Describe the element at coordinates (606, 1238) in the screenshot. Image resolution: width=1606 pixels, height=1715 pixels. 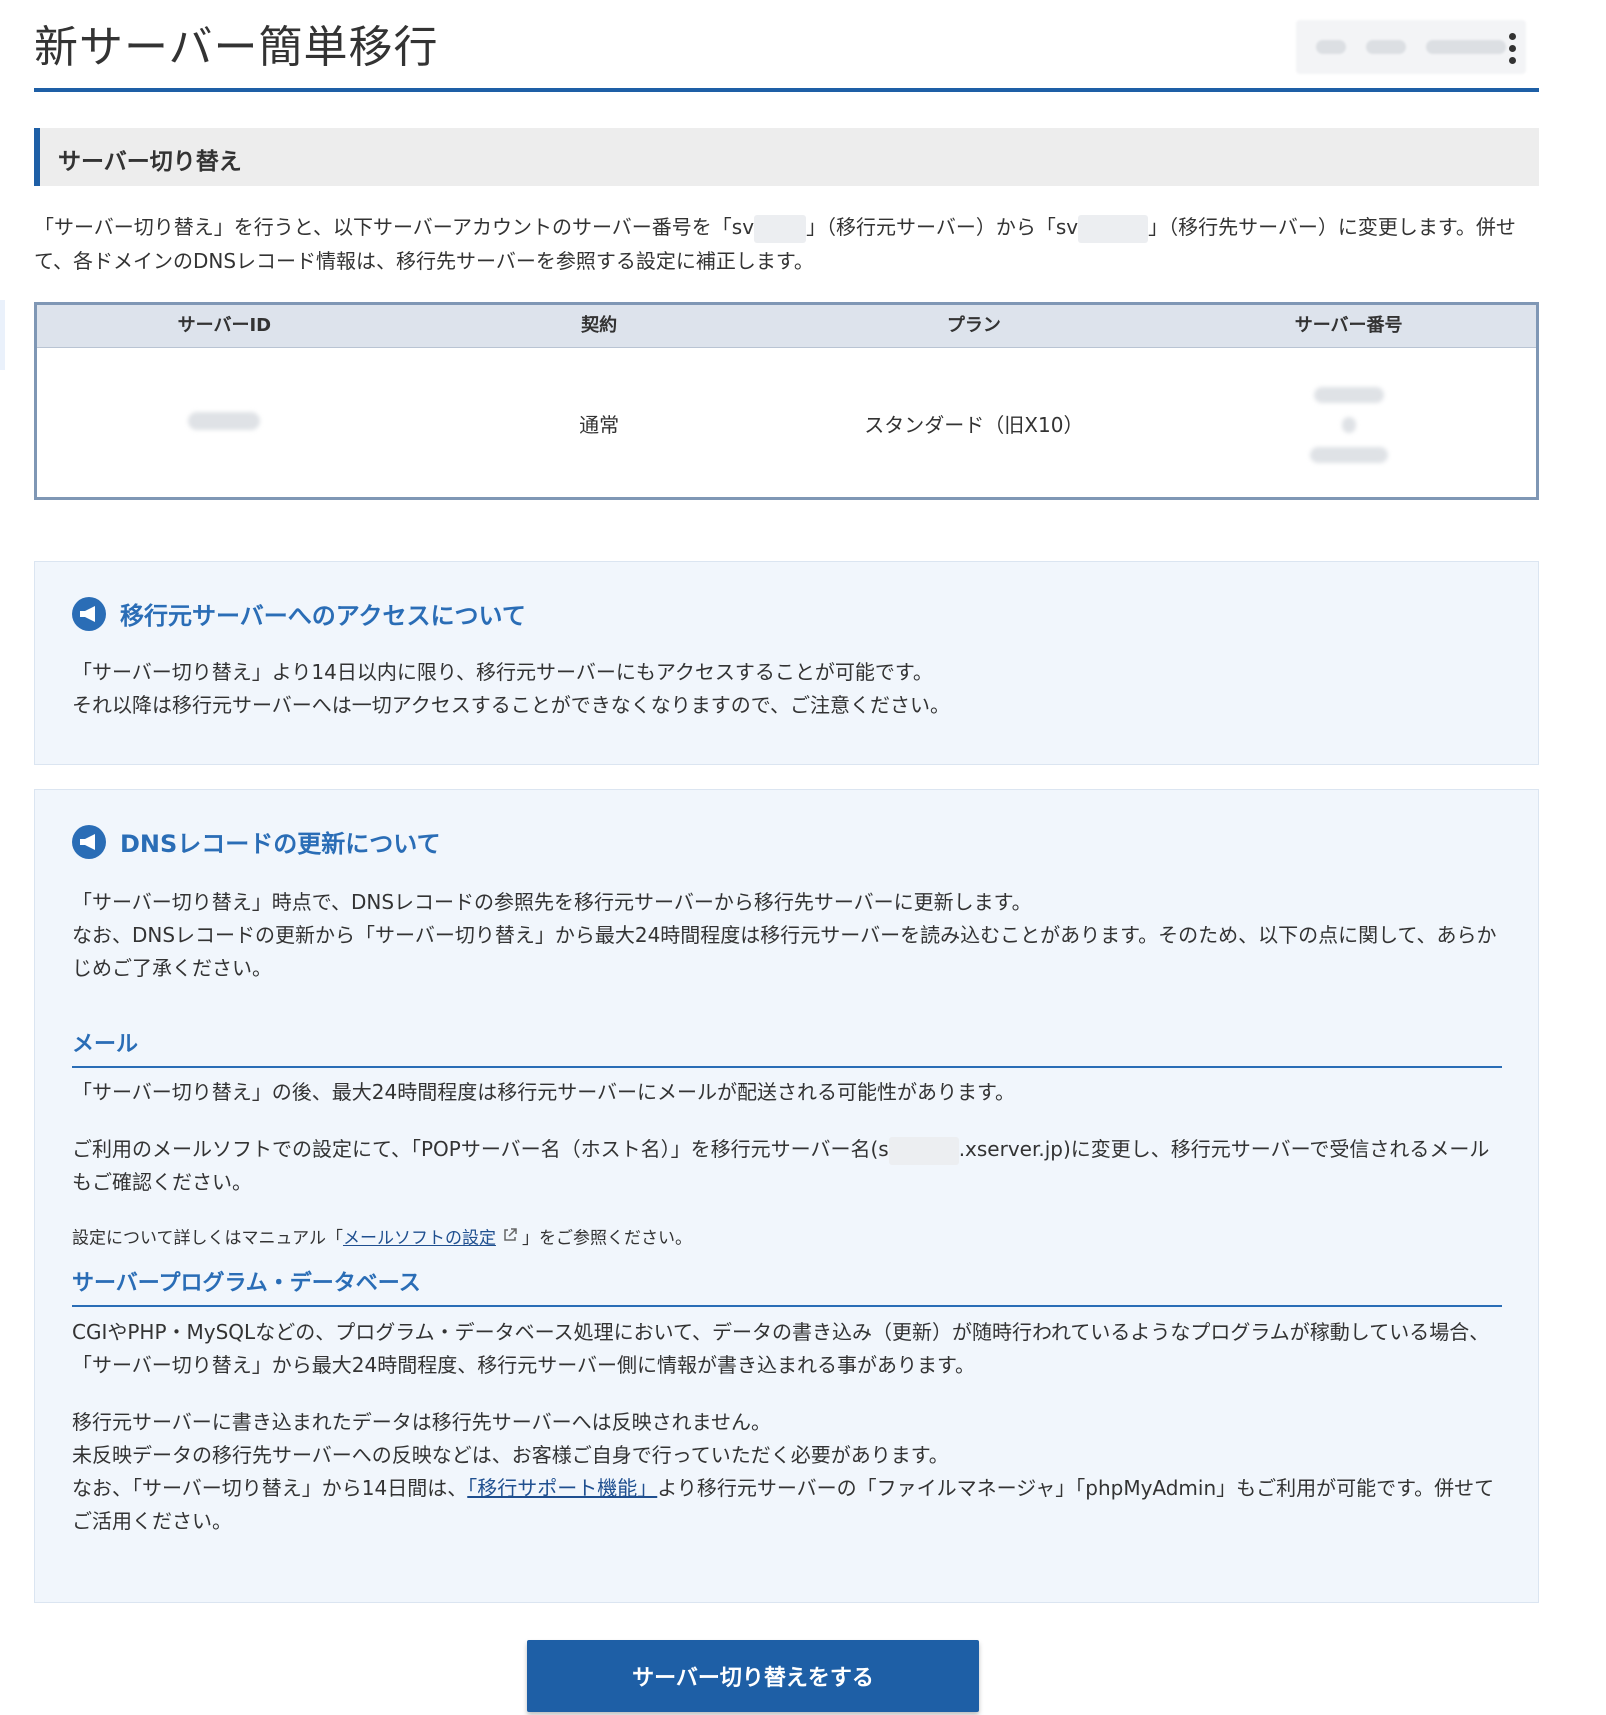
I see `mail-manual-suffix: 」をご参照ください。` at that location.